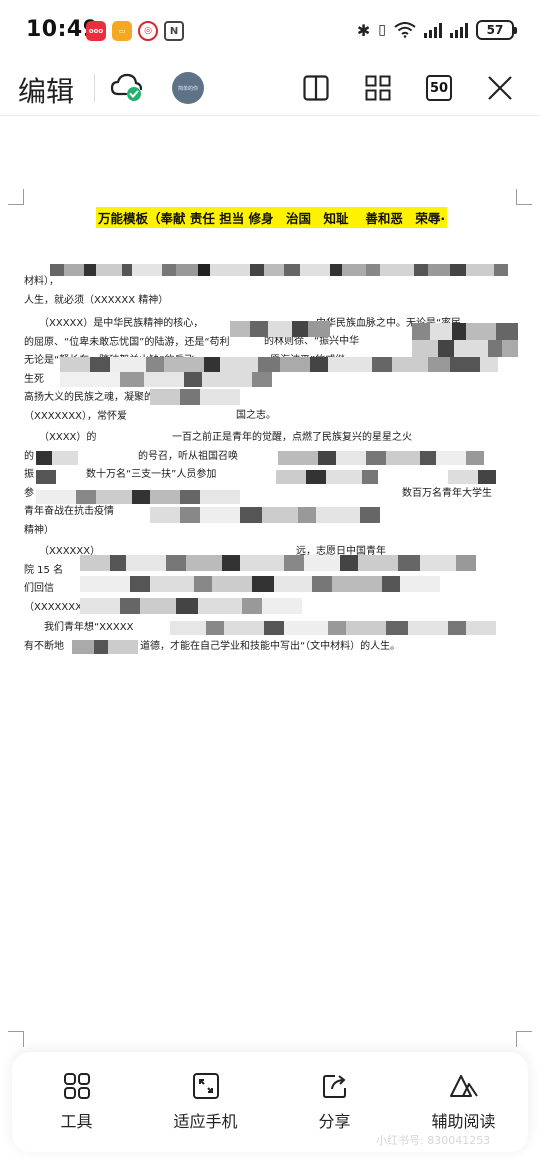 The image size is (540, 1166). I want to click on edit-button: 编辑, so click(46, 90).